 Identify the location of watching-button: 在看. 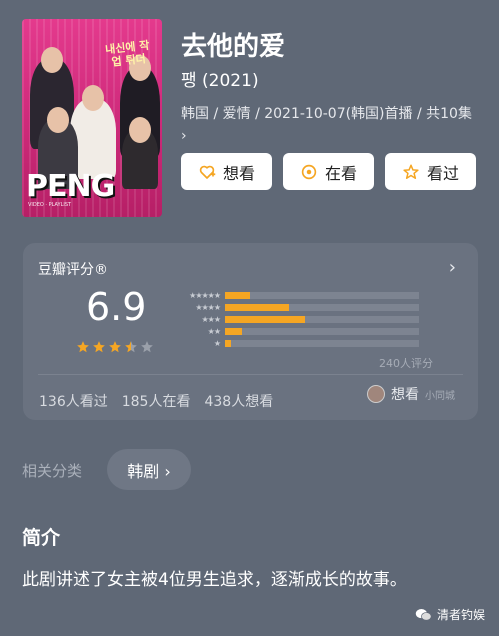
(328, 171).